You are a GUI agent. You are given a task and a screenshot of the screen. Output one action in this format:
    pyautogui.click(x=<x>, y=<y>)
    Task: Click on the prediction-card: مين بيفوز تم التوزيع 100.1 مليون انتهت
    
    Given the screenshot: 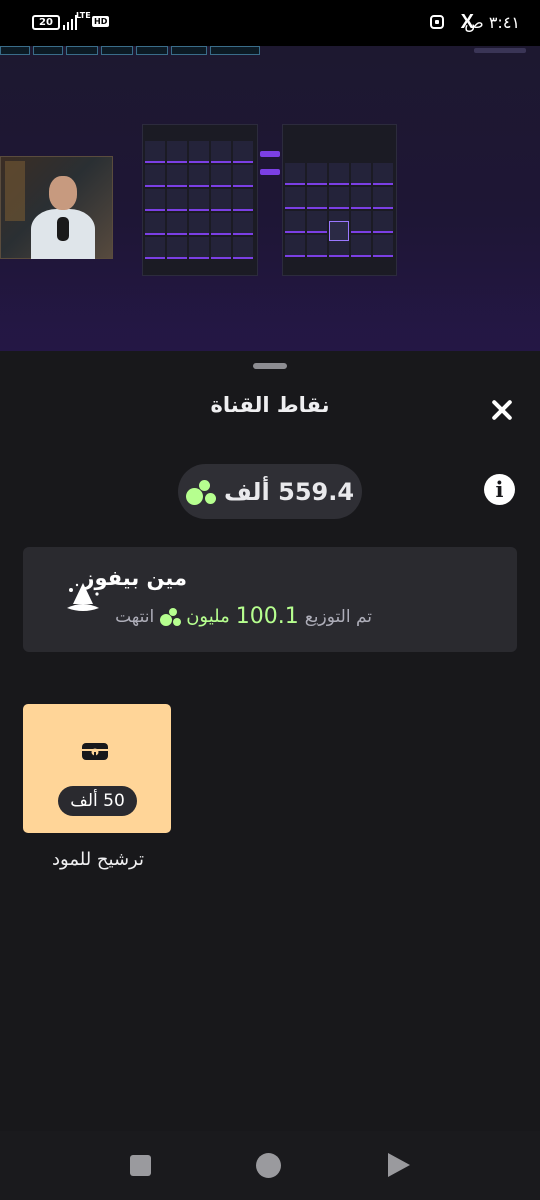 What is the action you would take?
    pyautogui.click(x=270, y=599)
    